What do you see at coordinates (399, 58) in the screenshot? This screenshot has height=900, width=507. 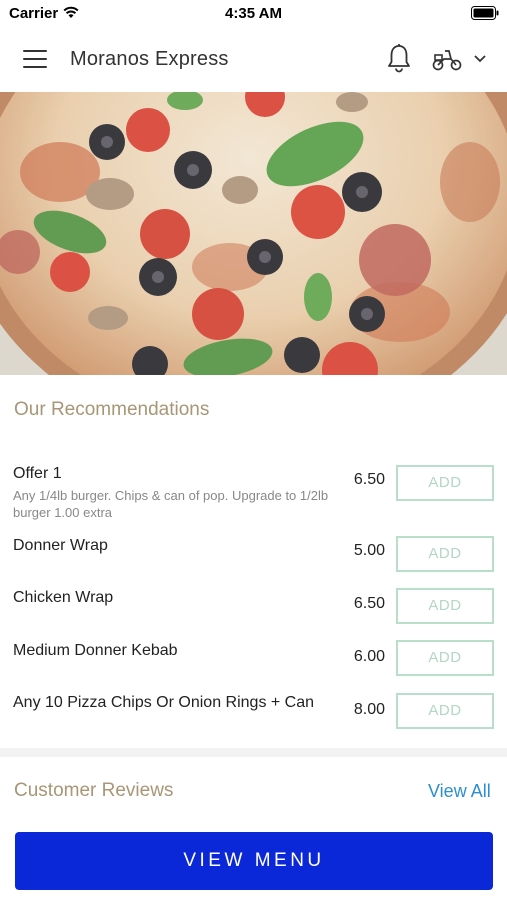 I see `bell-icon` at bounding box center [399, 58].